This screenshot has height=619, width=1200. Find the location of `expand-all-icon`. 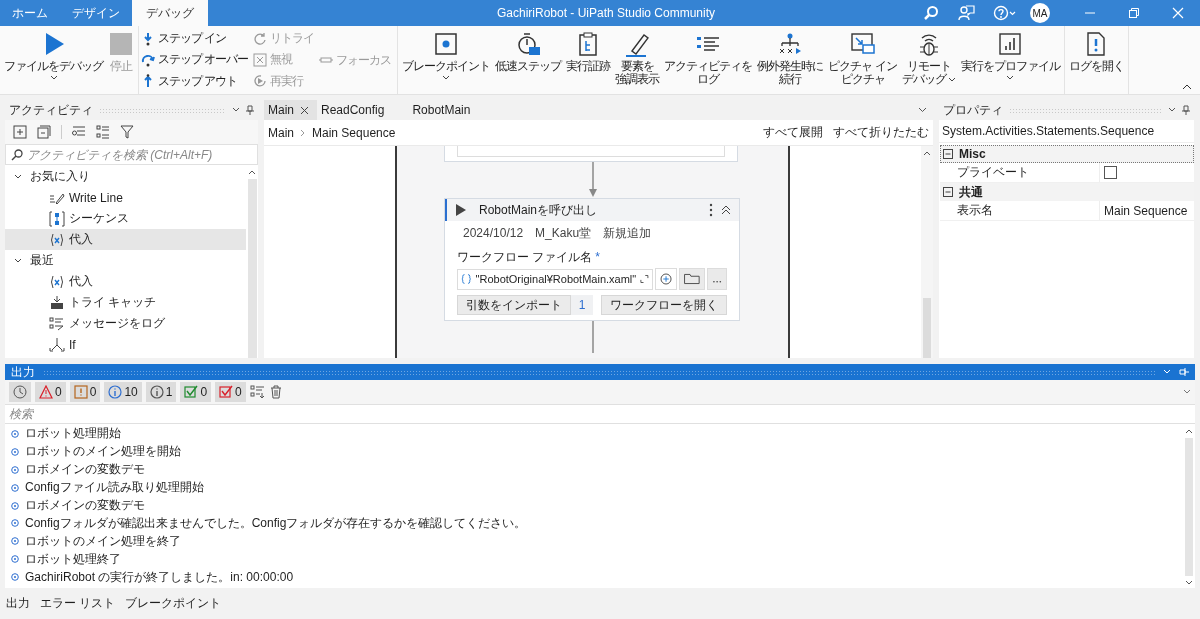

expand-all-icon is located at coordinates (20, 132).